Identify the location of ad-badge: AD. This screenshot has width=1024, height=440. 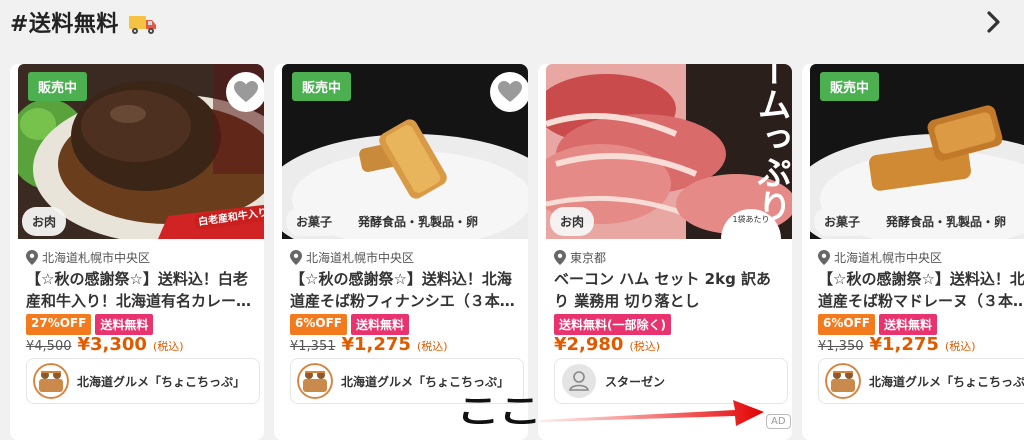
(778, 421).